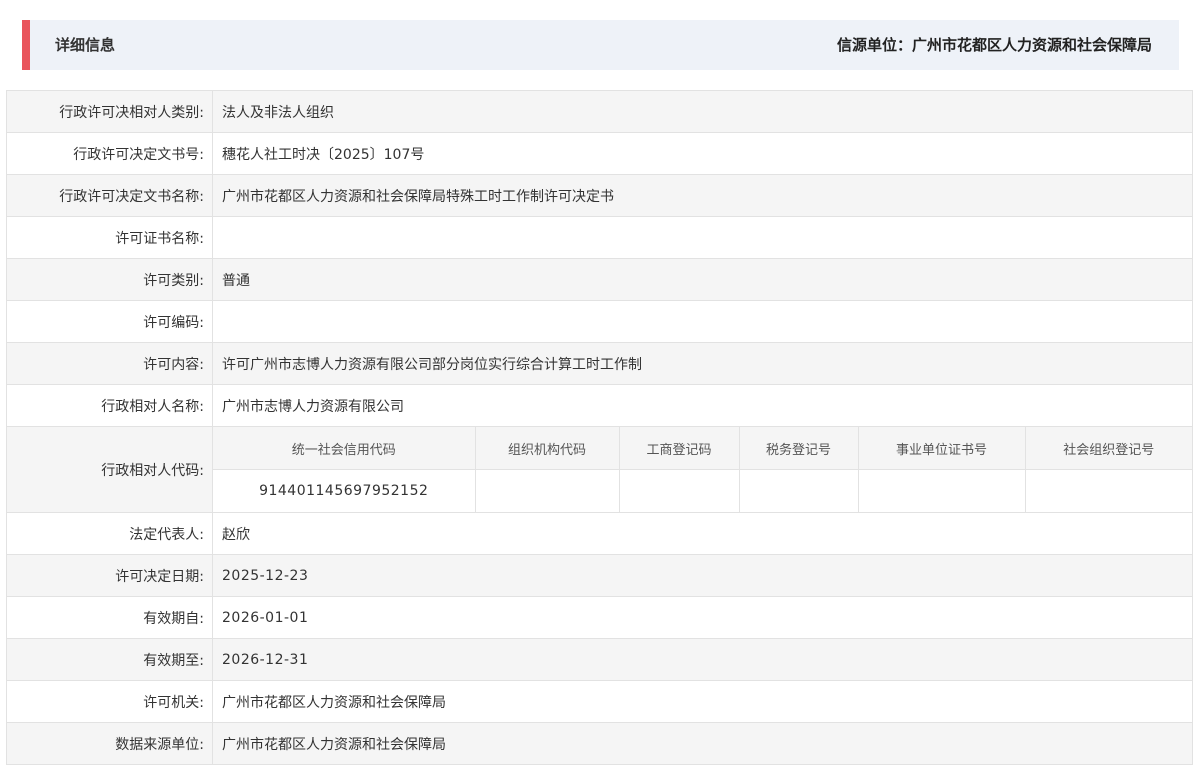 The image size is (1193, 765). What do you see at coordinates (1031, 45) in the screenshot?
I see `source-unit-value: 广州市花都区人力资源和社会保障局` at bounding box center [1031, 45].